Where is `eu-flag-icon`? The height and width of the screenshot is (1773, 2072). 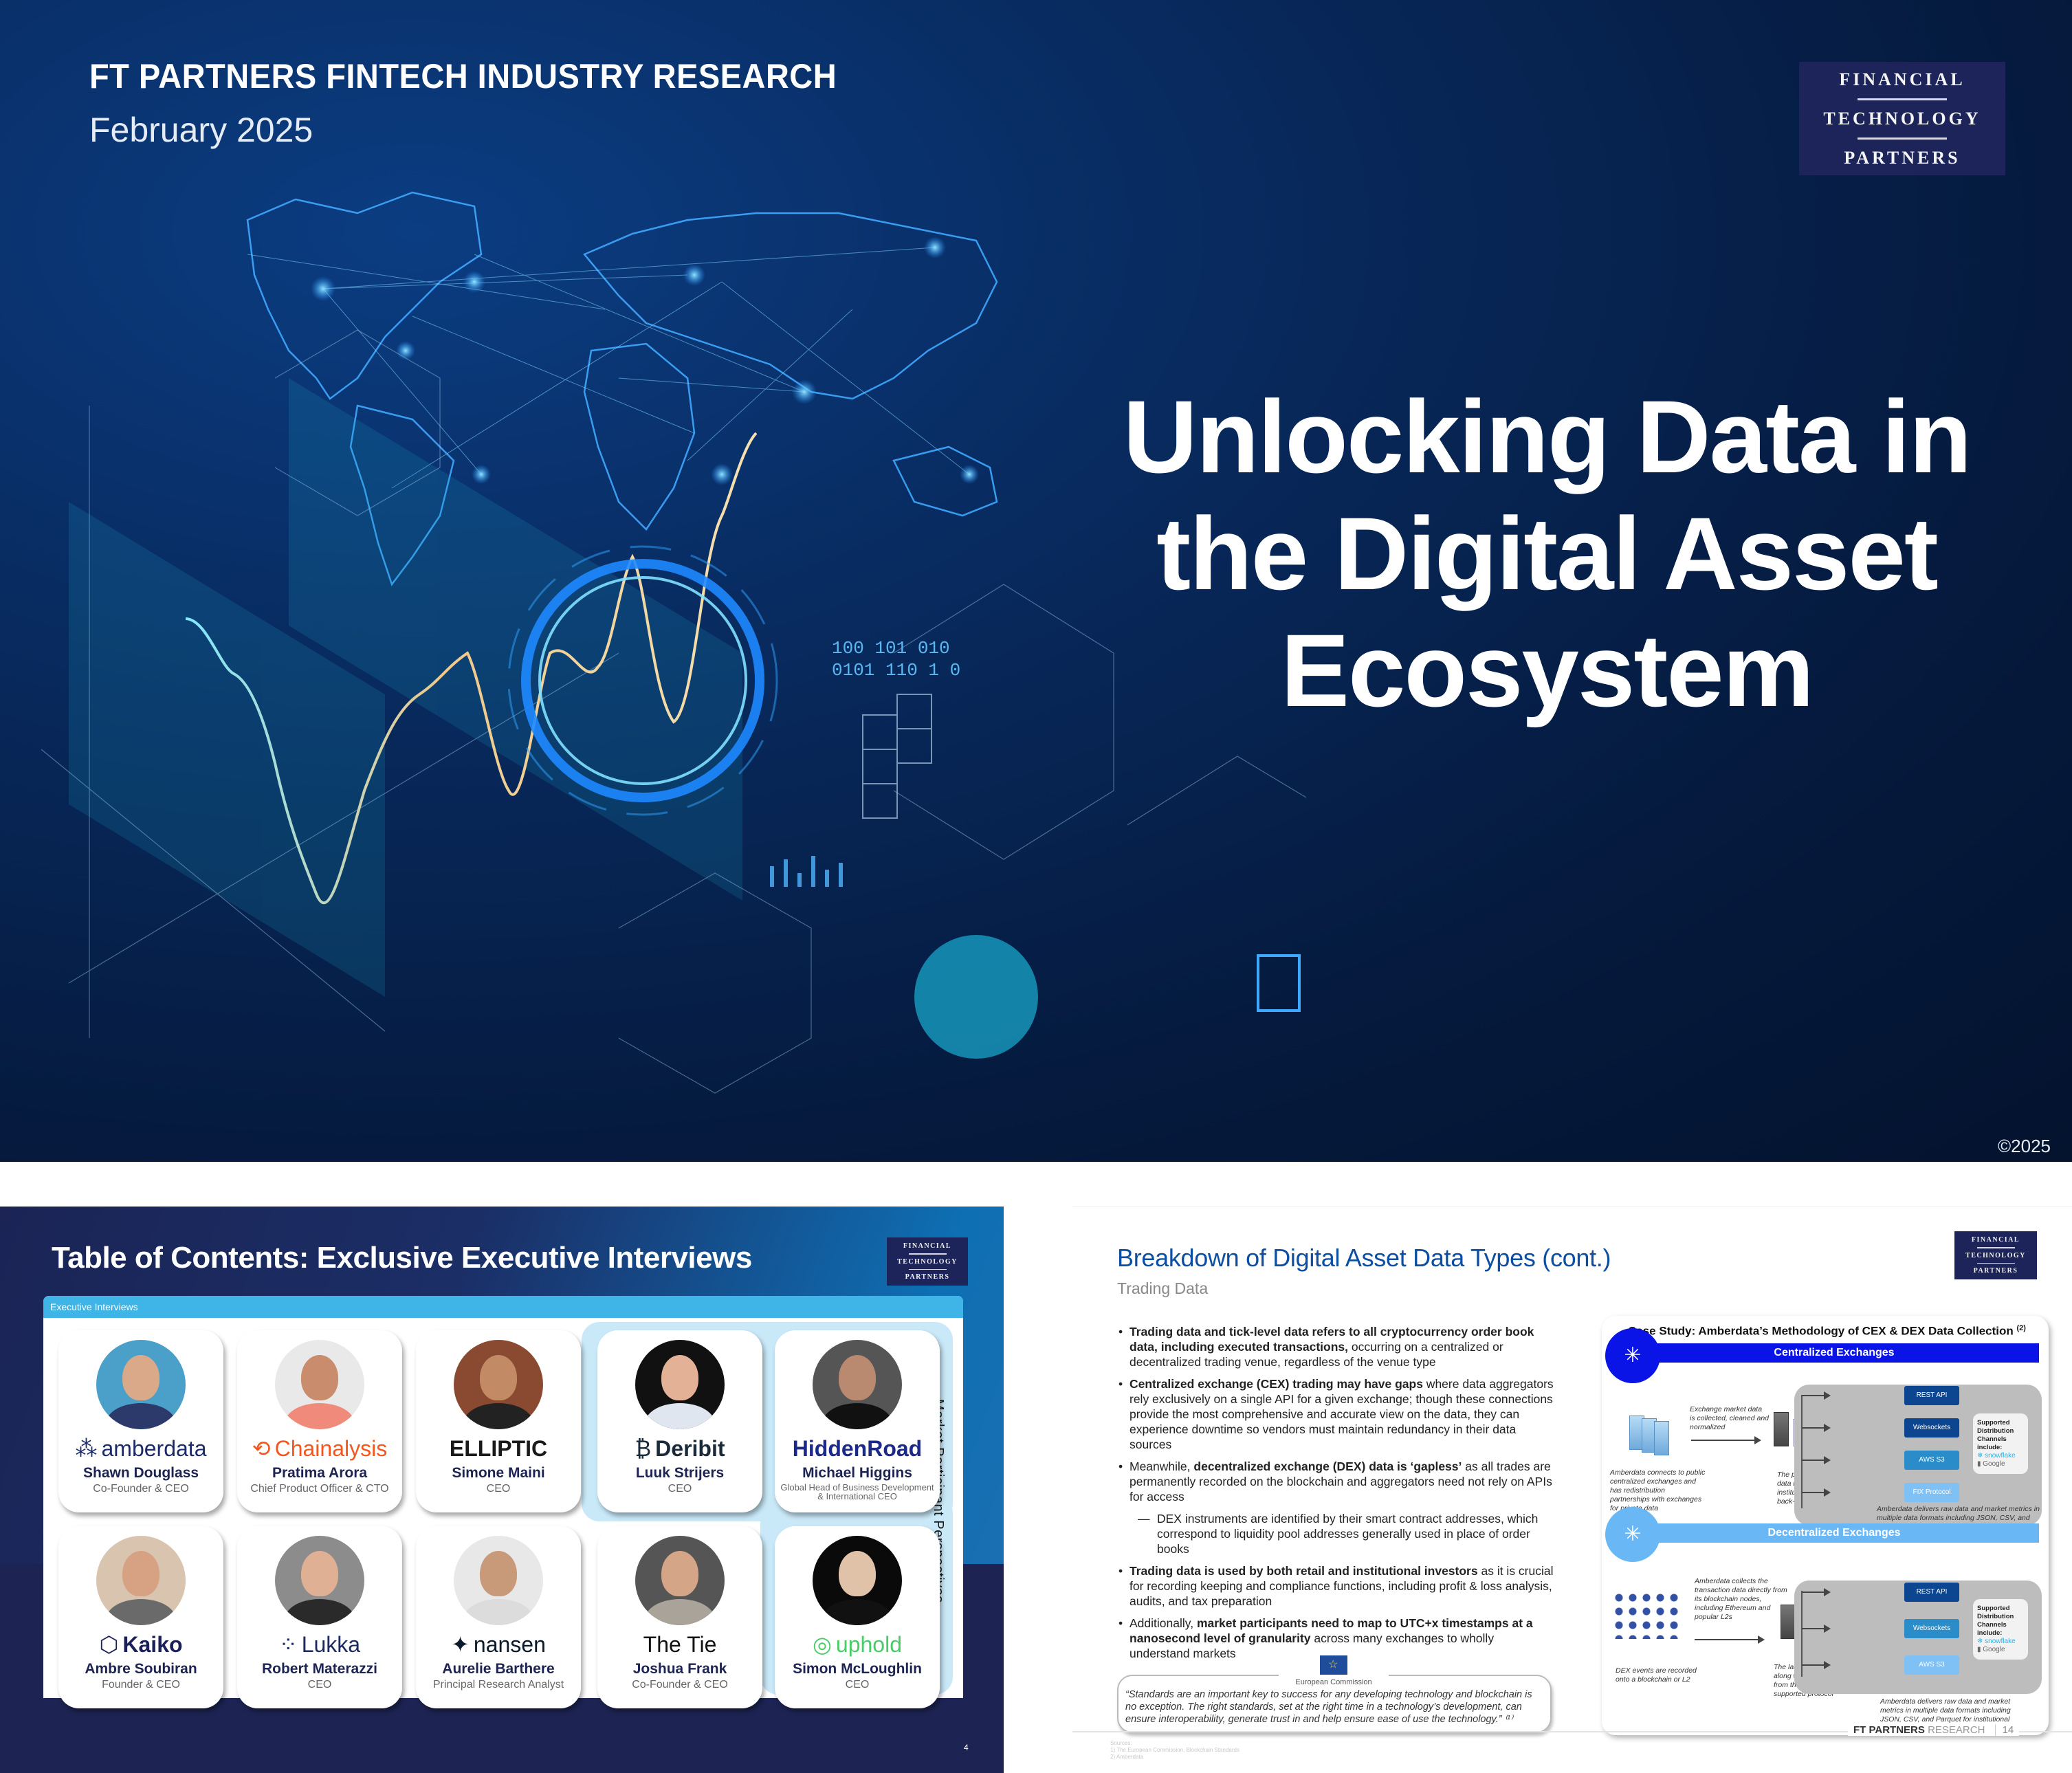 eu-flag-icon is located at coordinates (1333, 1665).